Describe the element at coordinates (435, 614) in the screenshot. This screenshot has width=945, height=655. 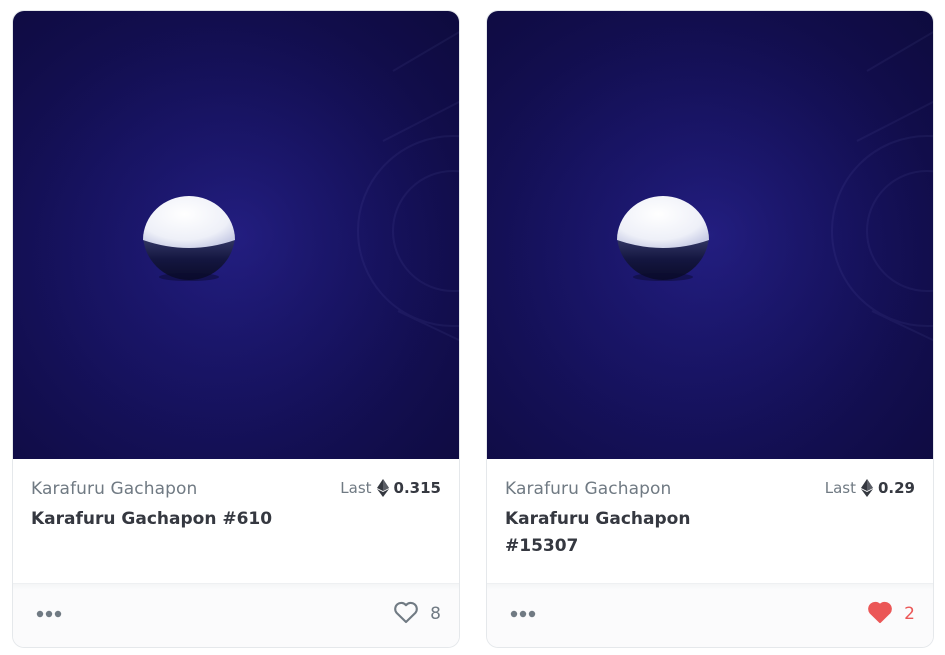
I see `like-count: 8` at that location.